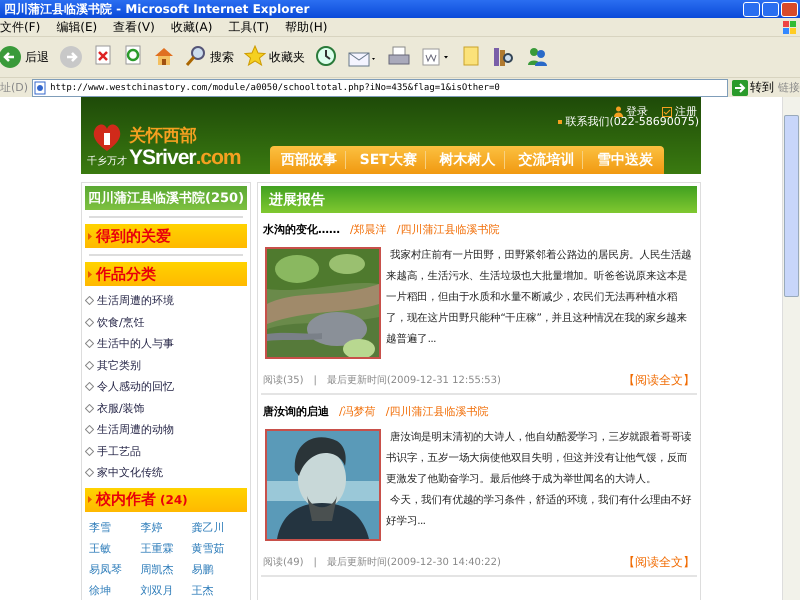 Image resolution: width=800 pixels, height=600 pixels. What do you see at coordinates (166, 527) in the screenshot?
I see `author-link: 李婷` at bounding box center [166, 527].